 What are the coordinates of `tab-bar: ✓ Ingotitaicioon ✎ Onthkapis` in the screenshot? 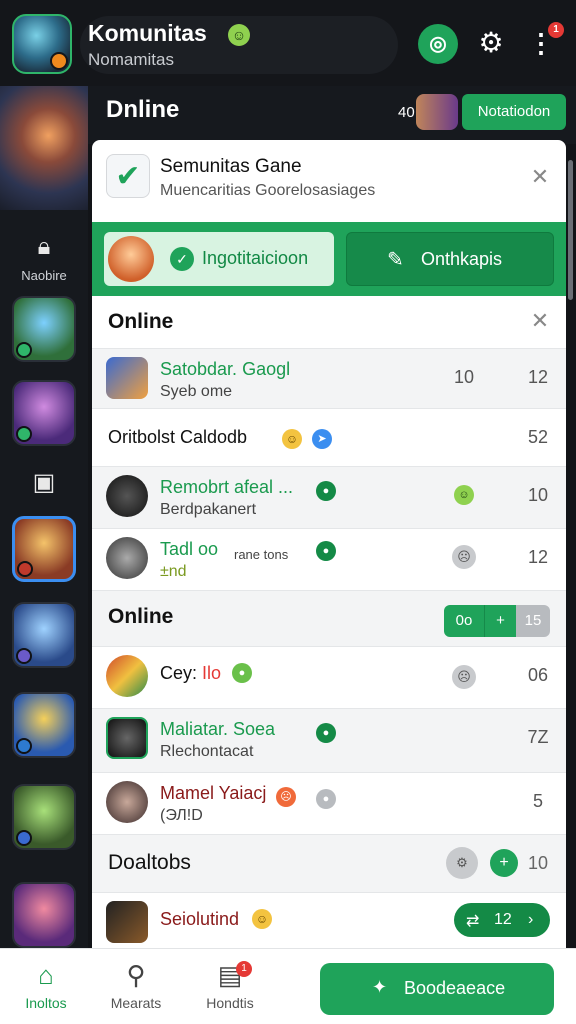 It's located at (329, 259).